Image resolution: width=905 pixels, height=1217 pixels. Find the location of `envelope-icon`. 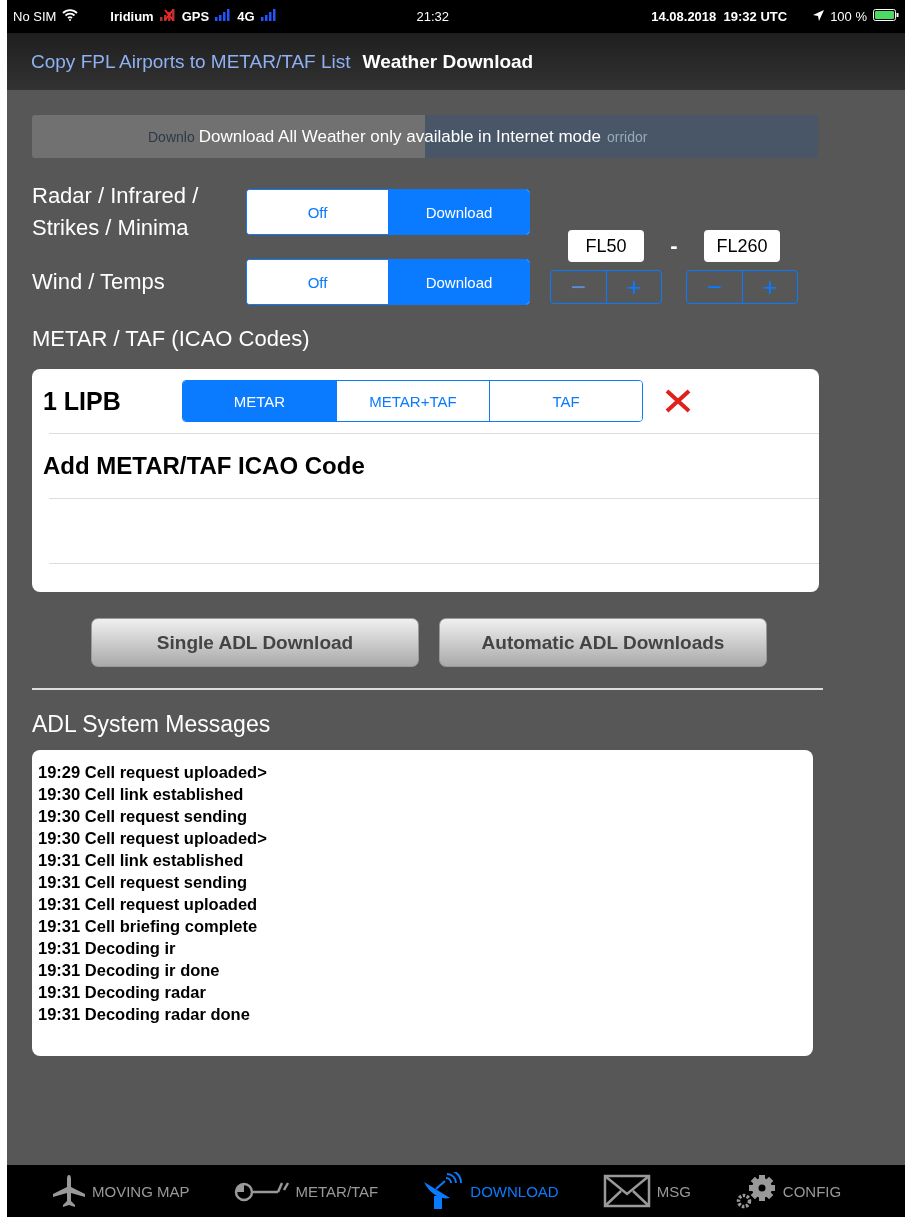

envelope-icon is located at coordinates (626, 1191).